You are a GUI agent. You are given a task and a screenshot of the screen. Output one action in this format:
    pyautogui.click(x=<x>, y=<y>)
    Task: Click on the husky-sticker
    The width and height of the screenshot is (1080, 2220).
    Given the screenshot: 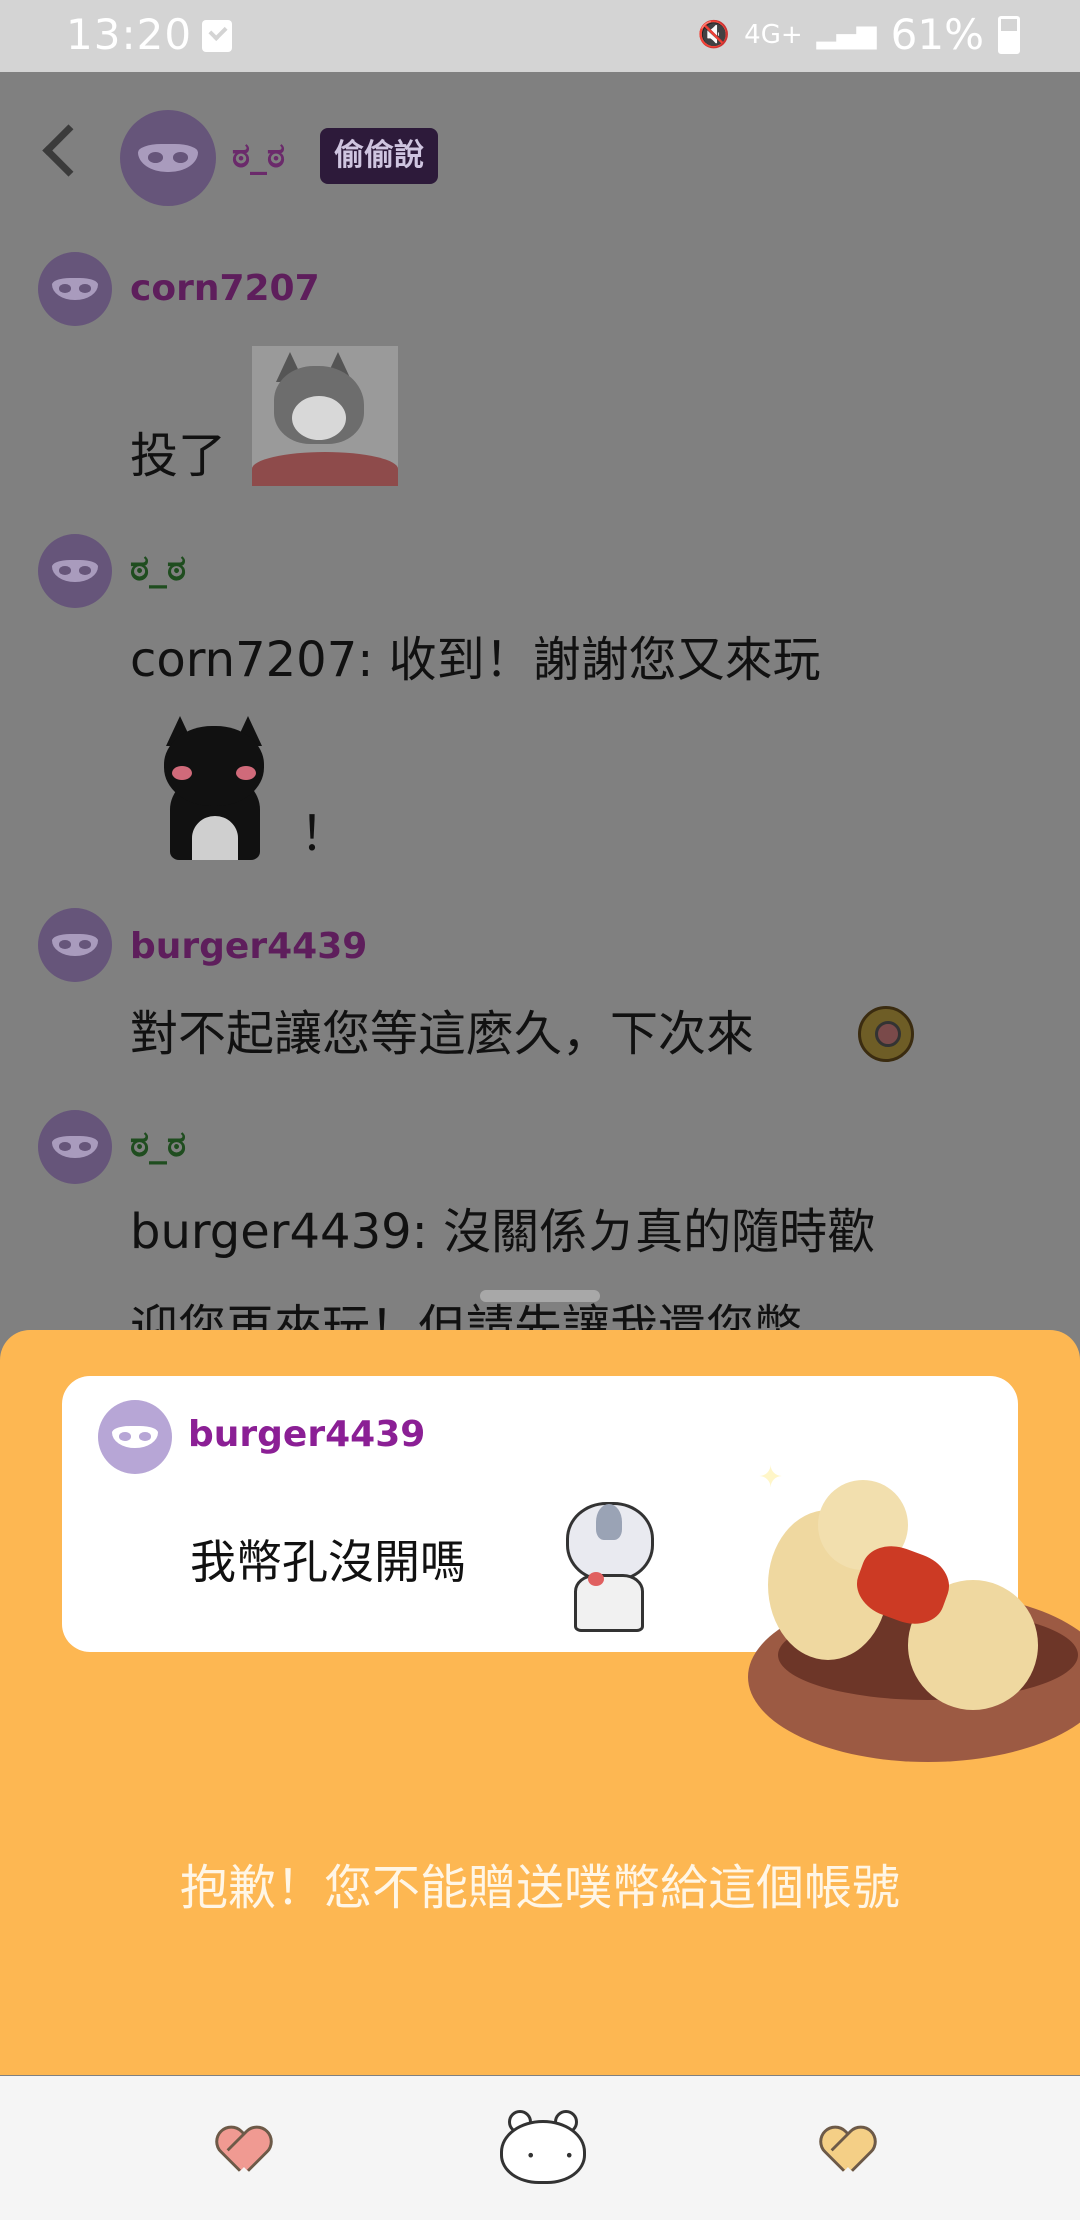 What is the action you would take?
    pyautogui.click(x=325, y=416)
    